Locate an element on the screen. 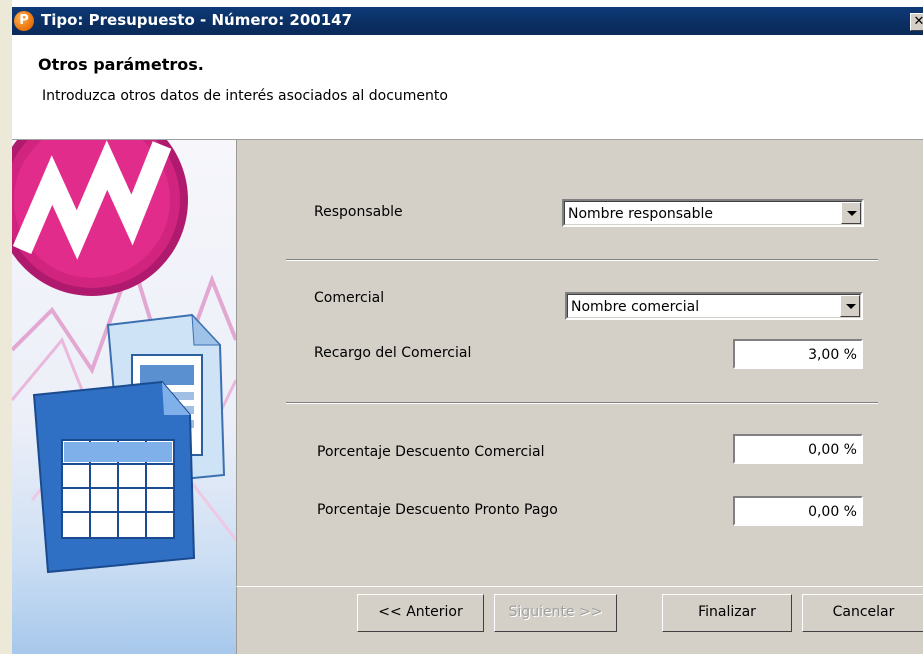 The image size is (923, 654). comercial-label: Comercial is located at coordinates (349, 298).